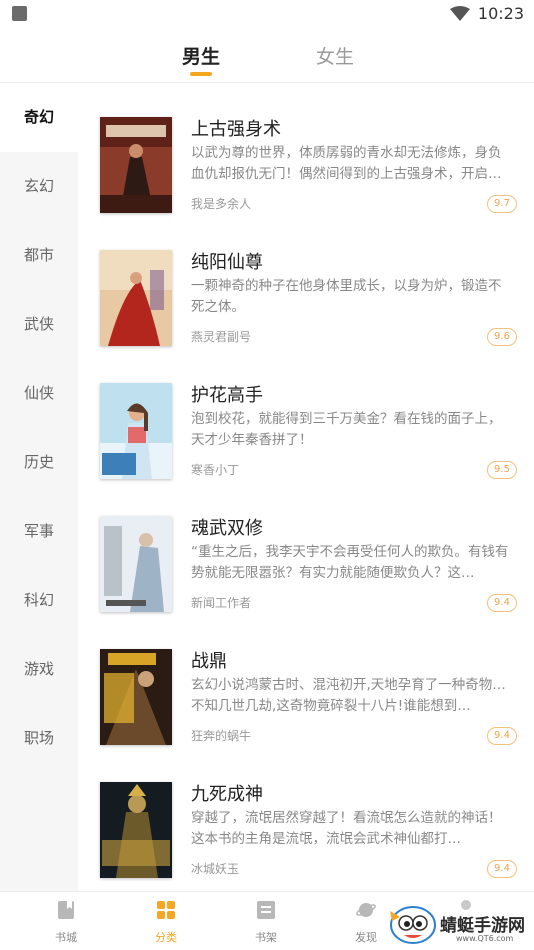 This screenshot has height=950, width=534. I want to click on category-dushi: 都市, so click(39, 255).